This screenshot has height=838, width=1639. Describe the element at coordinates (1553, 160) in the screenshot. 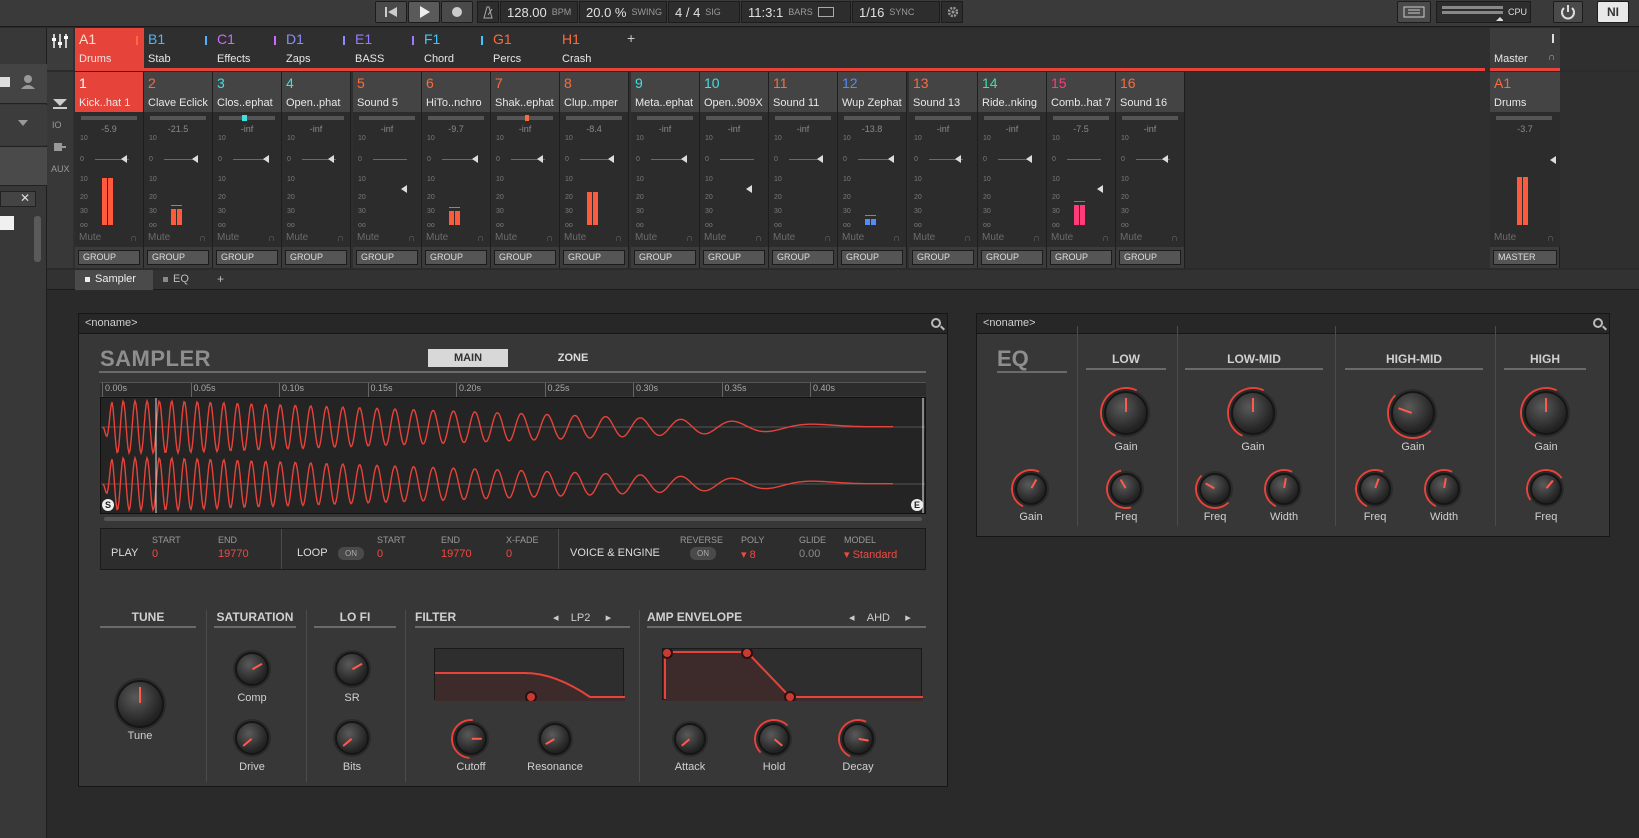

I see `master-fader-handle` at that location.